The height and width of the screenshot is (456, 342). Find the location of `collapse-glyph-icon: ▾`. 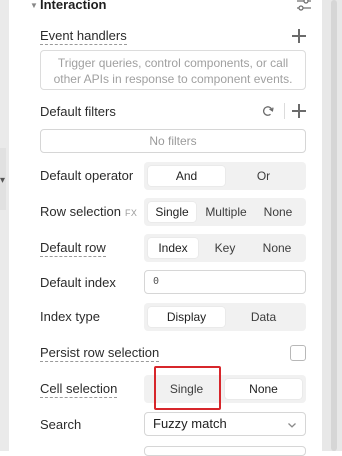

collapse-glyph-icon: ▾ is located at coordinates (3, 180).